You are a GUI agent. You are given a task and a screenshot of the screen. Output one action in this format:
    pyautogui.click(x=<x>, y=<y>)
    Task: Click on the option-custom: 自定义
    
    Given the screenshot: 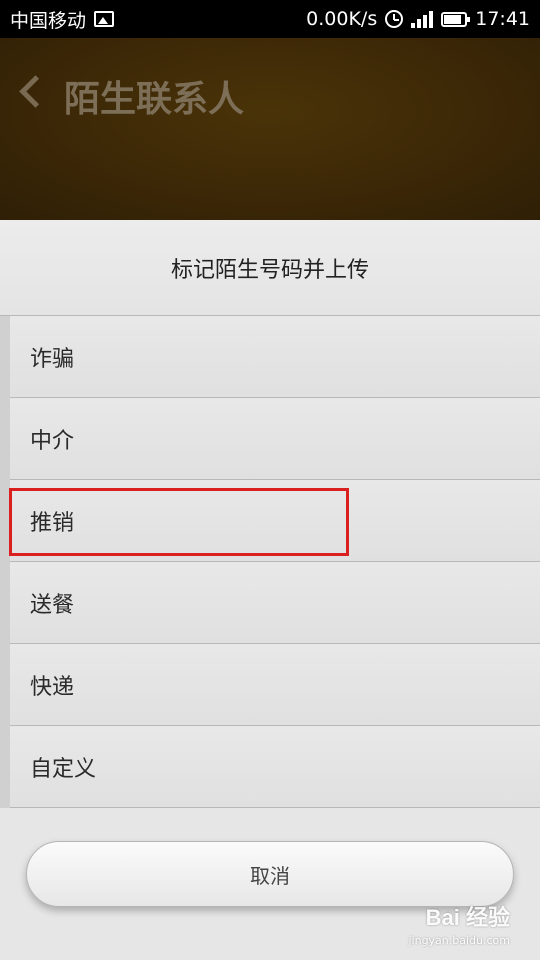 What is the action you would take?
    pyautogui.click(x=275, y=767)
    